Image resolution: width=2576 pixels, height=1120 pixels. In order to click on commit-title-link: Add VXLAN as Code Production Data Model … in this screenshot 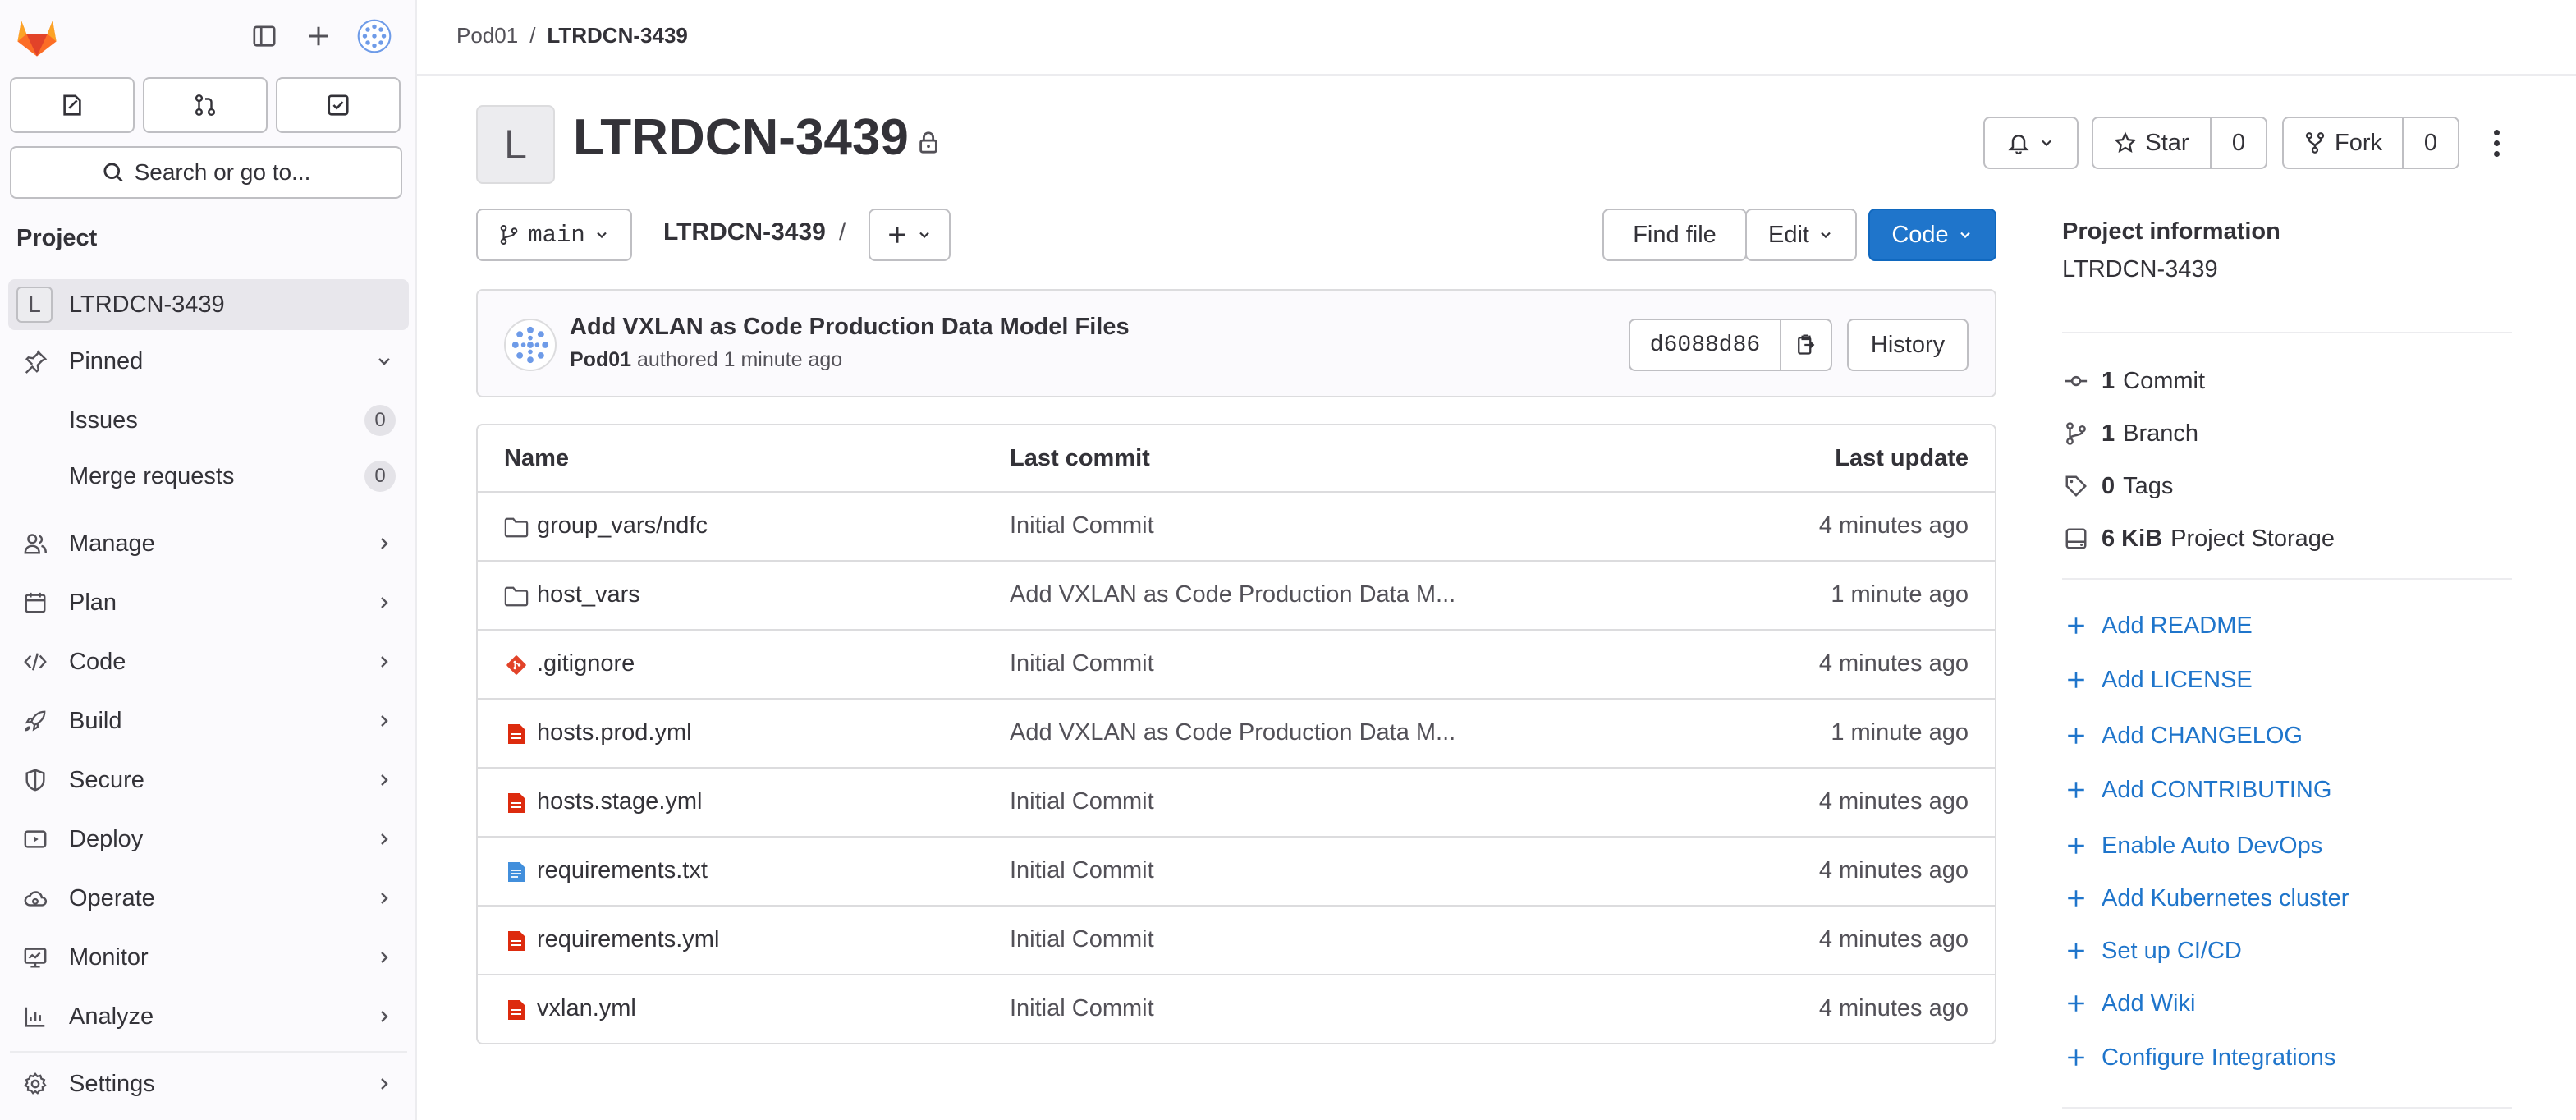, I will do `click(850, 327)`.